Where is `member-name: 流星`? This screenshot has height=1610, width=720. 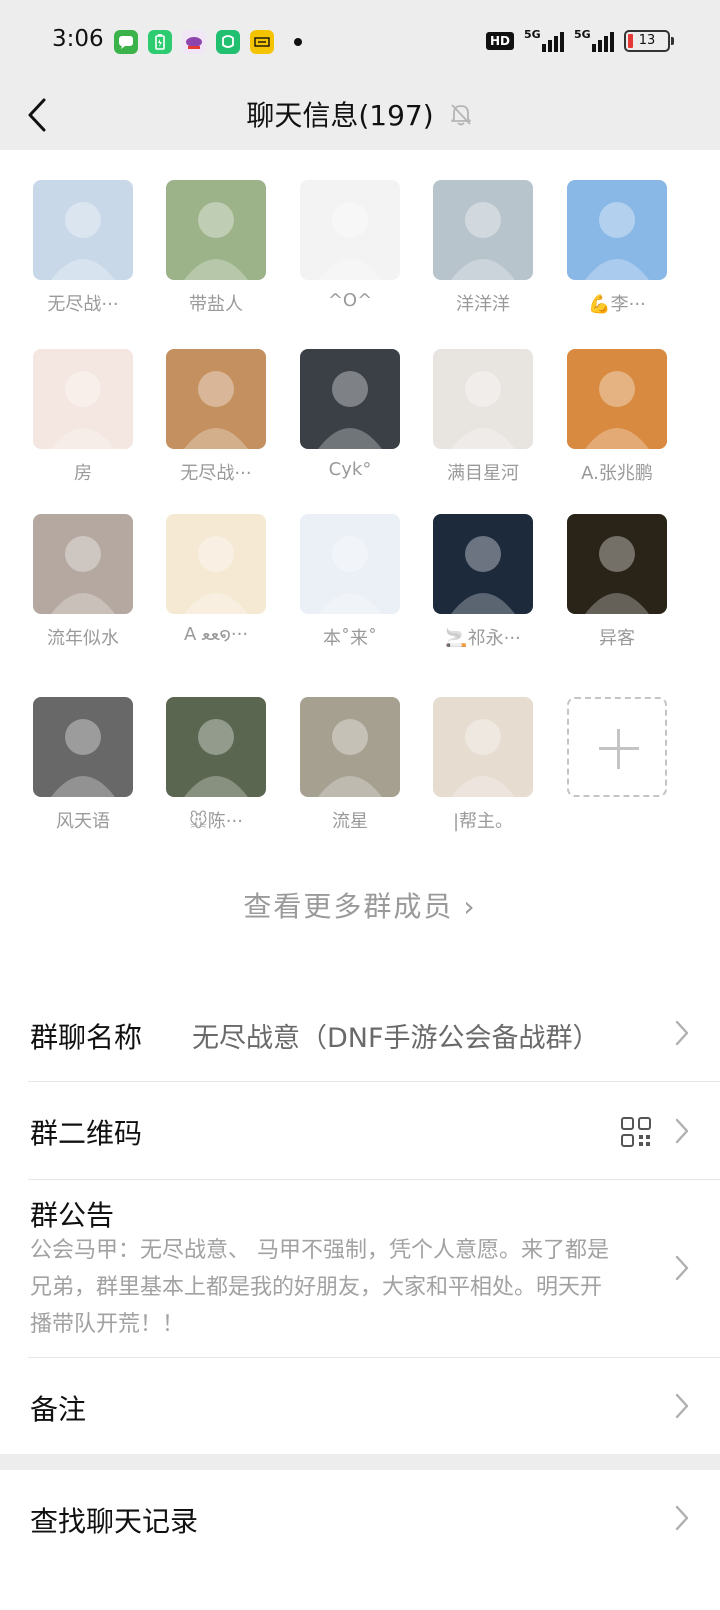
member-name: 流星 is located at coordinates (350, 821).